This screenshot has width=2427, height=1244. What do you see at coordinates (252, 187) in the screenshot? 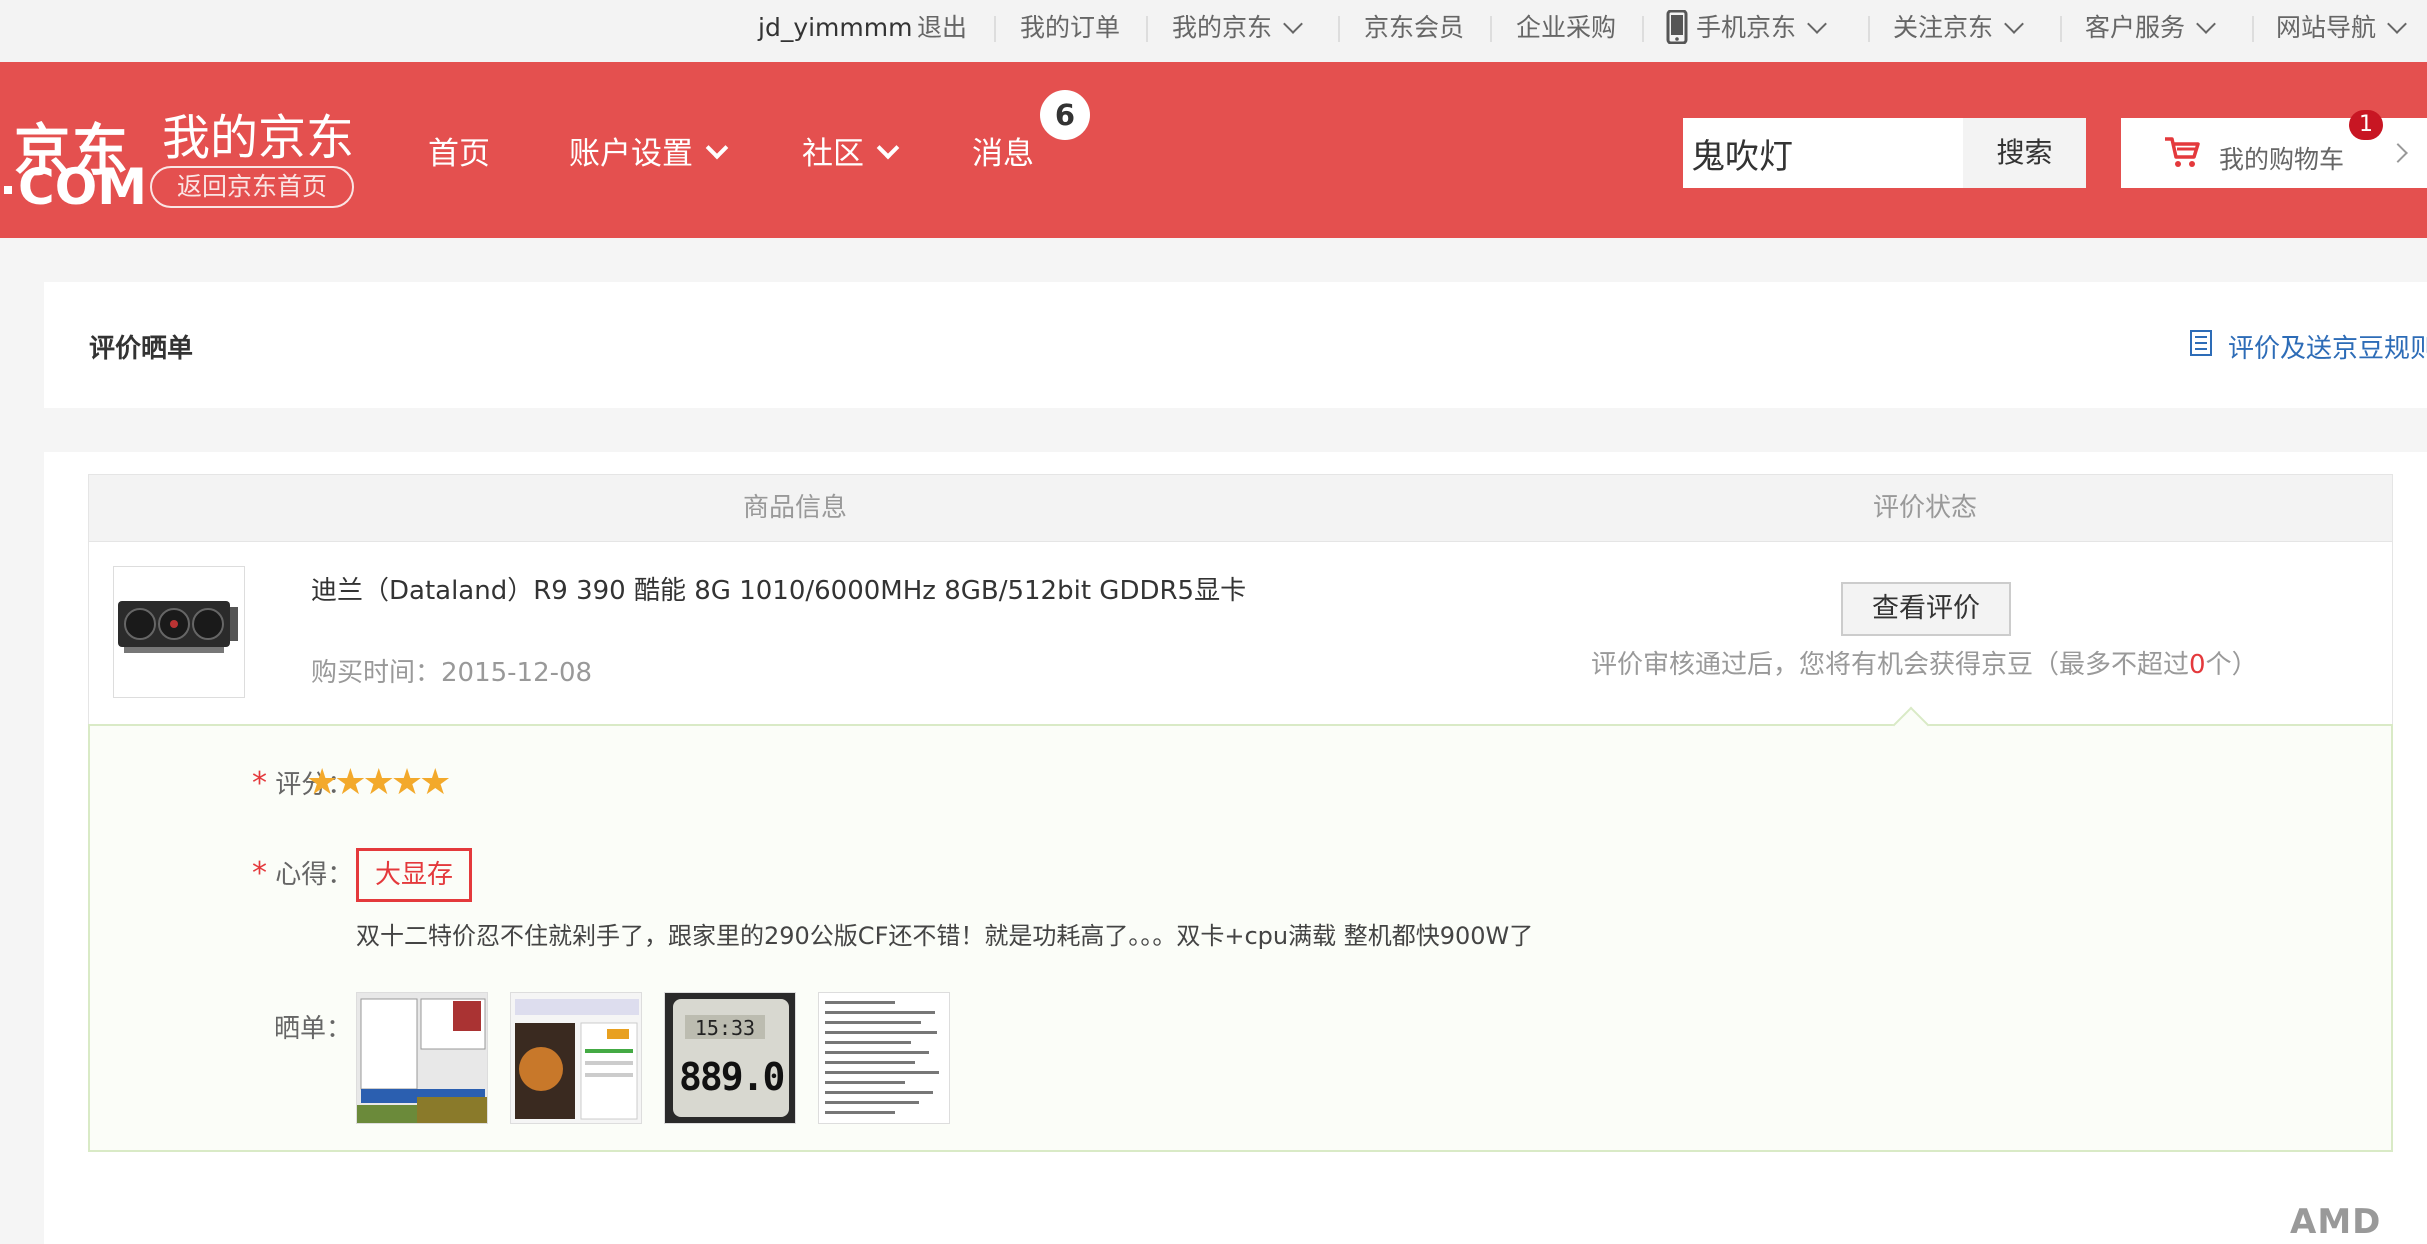
I see `back-home-button: 返回京东首页` at bounding box center [252, 187].